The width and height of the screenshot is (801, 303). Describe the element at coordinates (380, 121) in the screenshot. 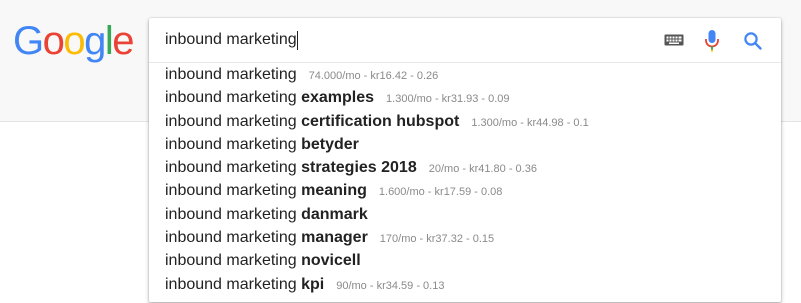

I see `suggestion-completion: certification hubspot` at that location.